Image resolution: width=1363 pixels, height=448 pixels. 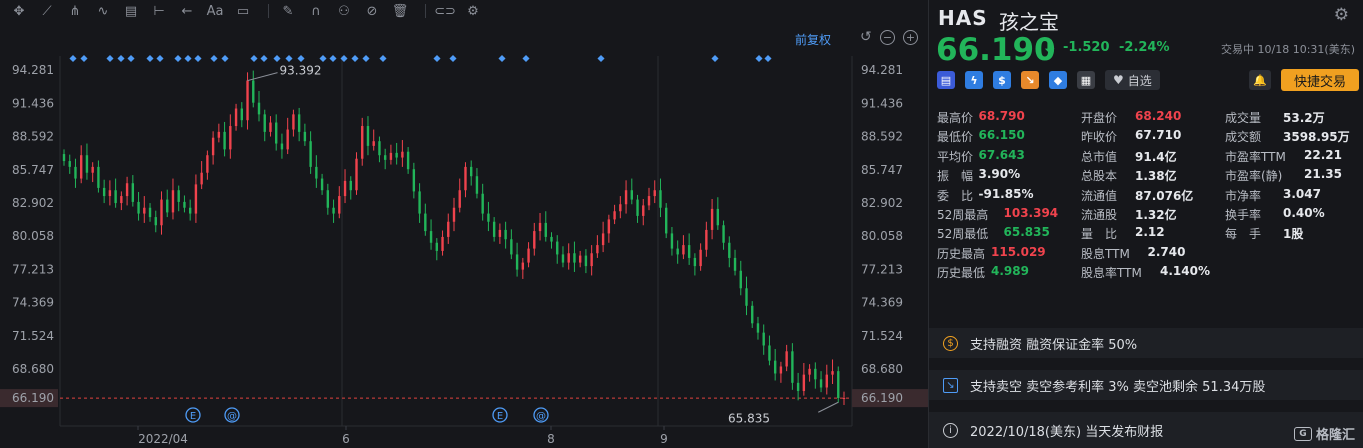 I want to click on stock-name: 孩之宝, so click(x=1029, y=22).